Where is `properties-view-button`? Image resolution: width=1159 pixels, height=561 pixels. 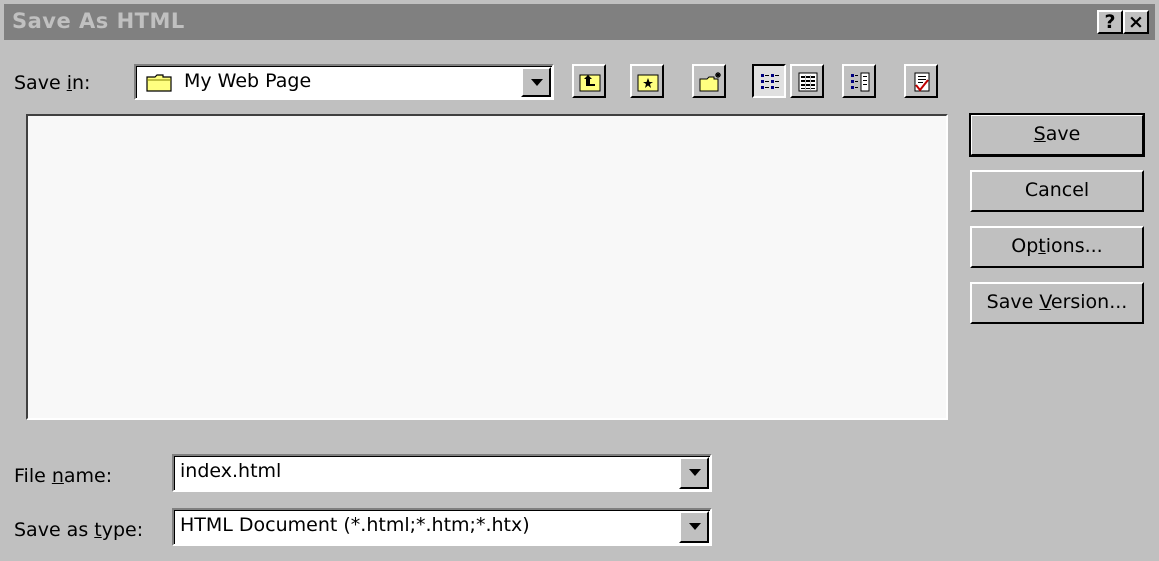 properties-view-button is located at coordinates (859, 81).